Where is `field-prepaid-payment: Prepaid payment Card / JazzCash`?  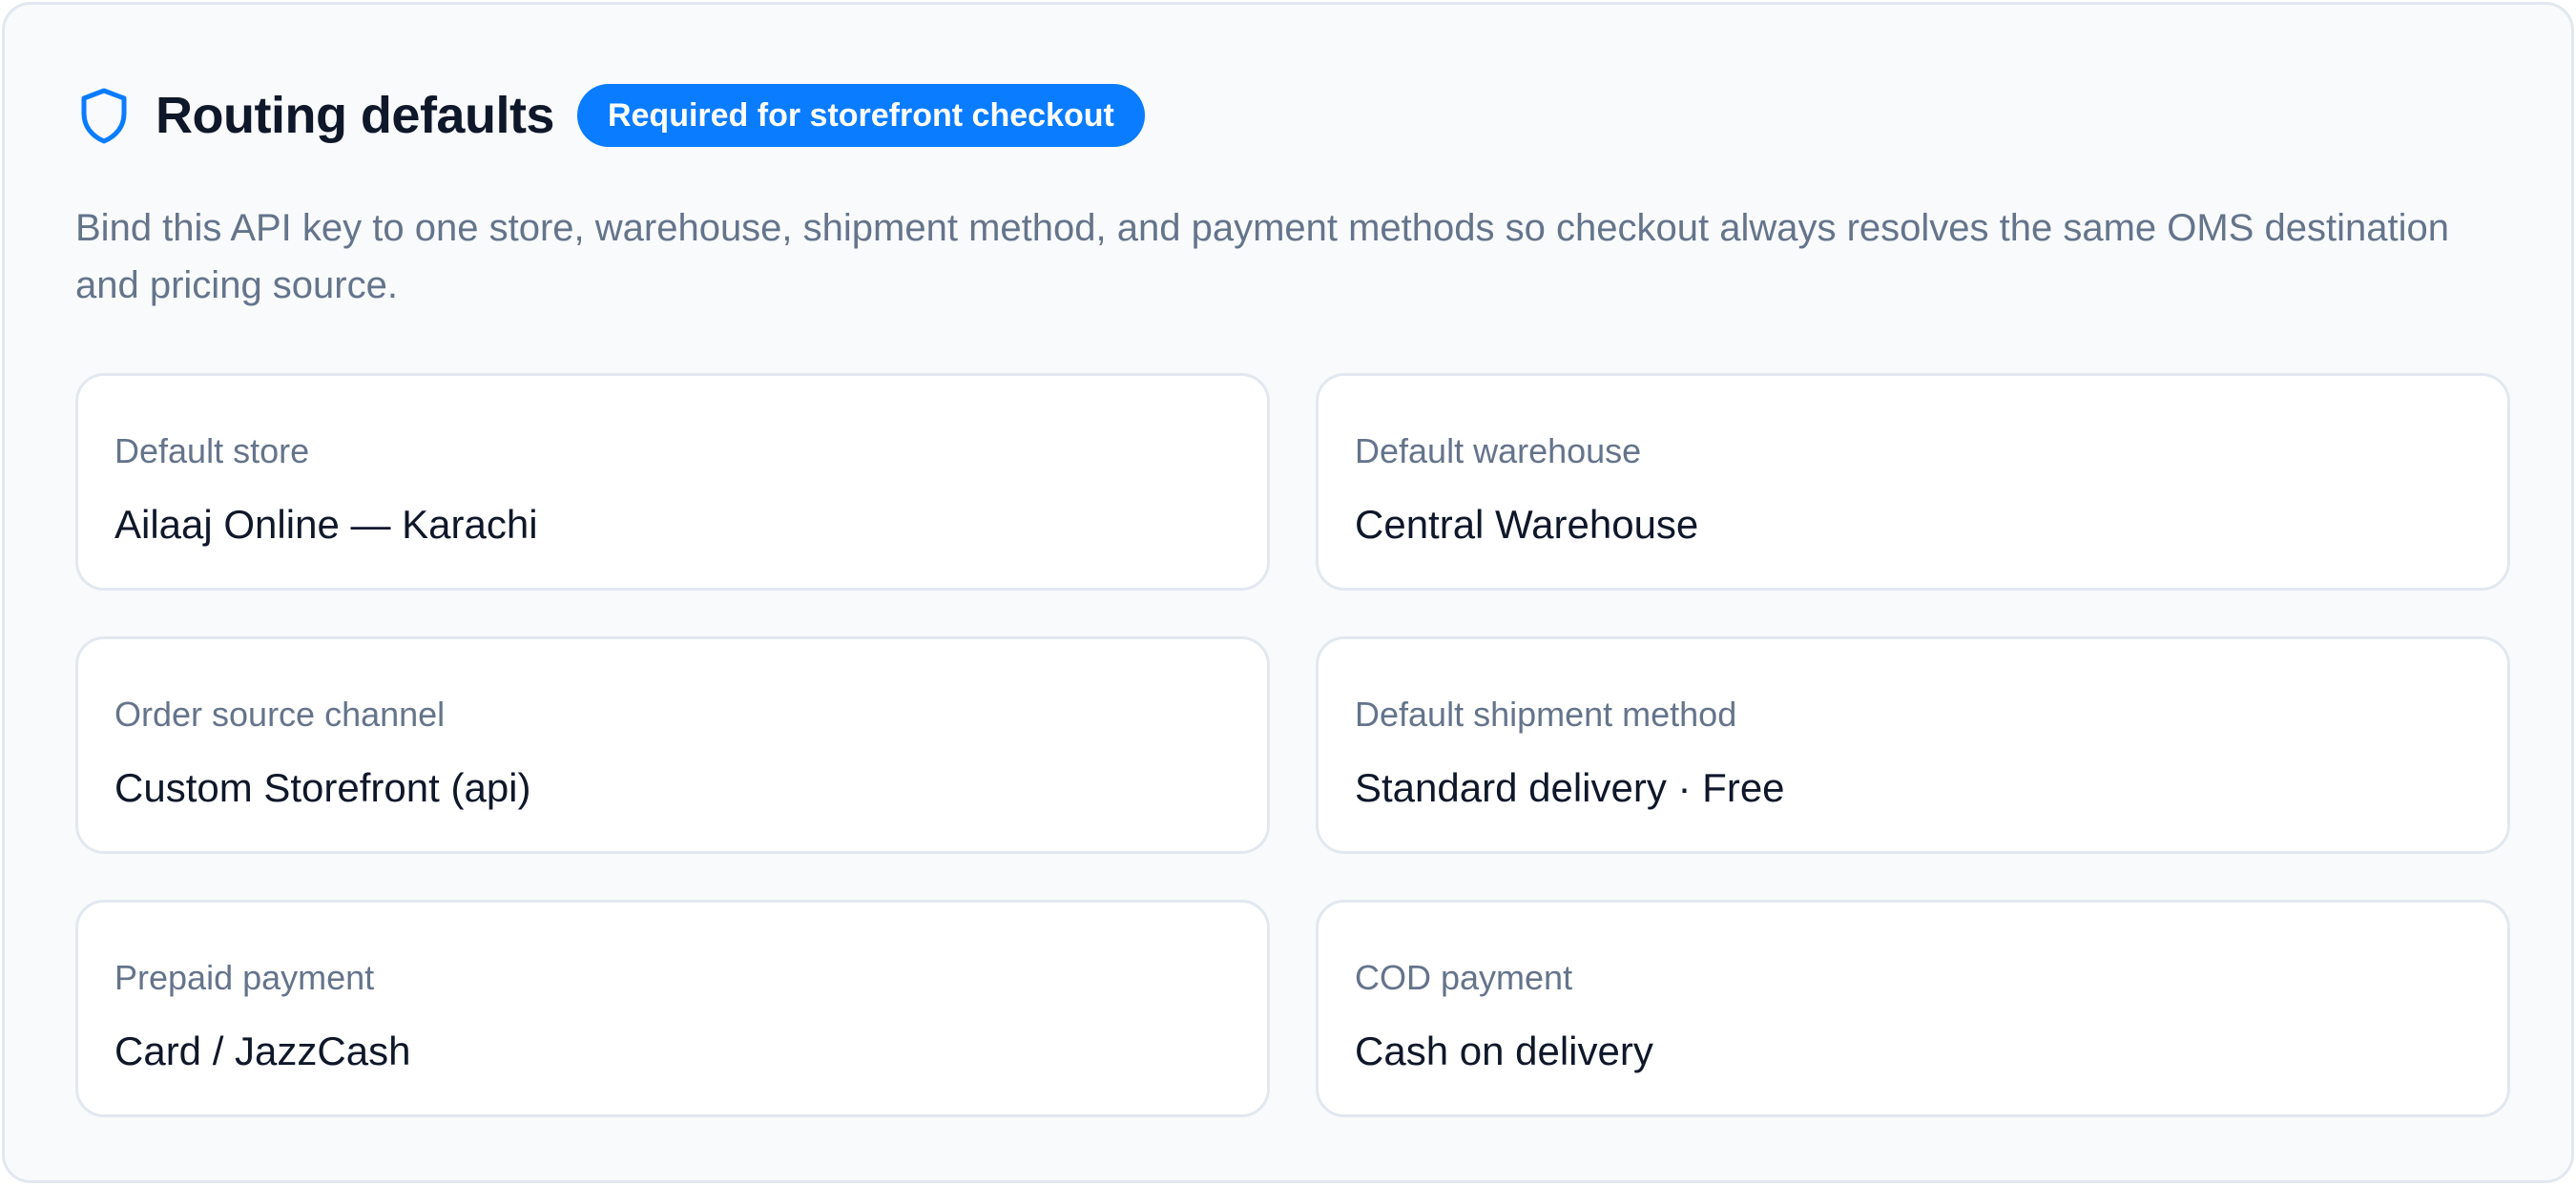 field-prepaid-payment: Prepaid payment Card / JazzCash is located at coordinates (672, 1008).